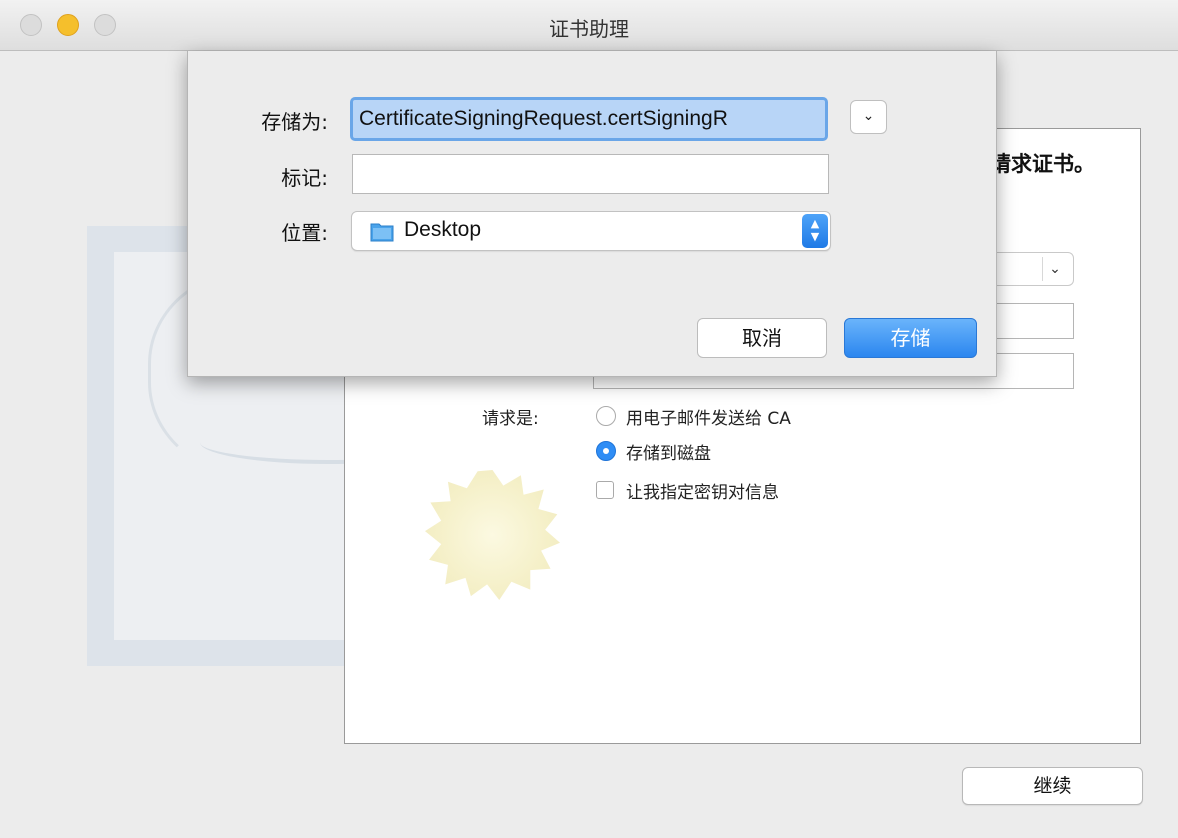 The width and height of the screenshot is (1178, 838). I want to click on save-as-label: 存储为:, so click(294, 122).